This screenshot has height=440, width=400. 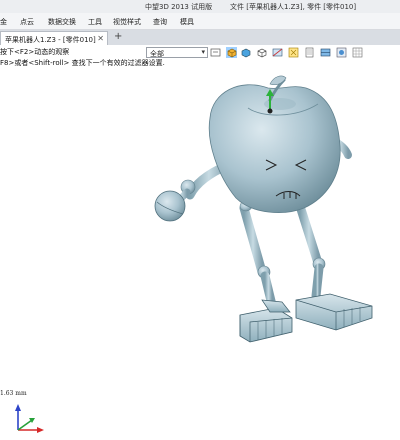 I want to click on left-thigh, so click(x=253, y=240).